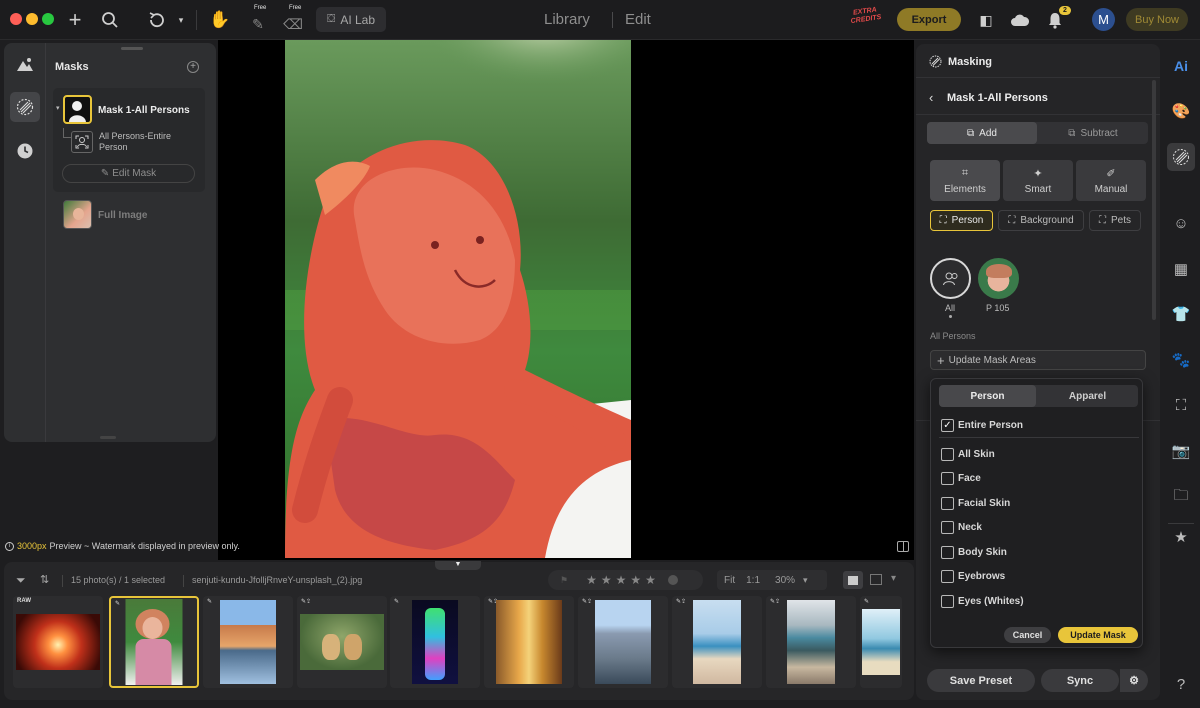 The height and width of the screenshot is (708, 1200). Describe the element at coordinates (961, 478) in the screenshot. I see `option-face: Face` at that location.